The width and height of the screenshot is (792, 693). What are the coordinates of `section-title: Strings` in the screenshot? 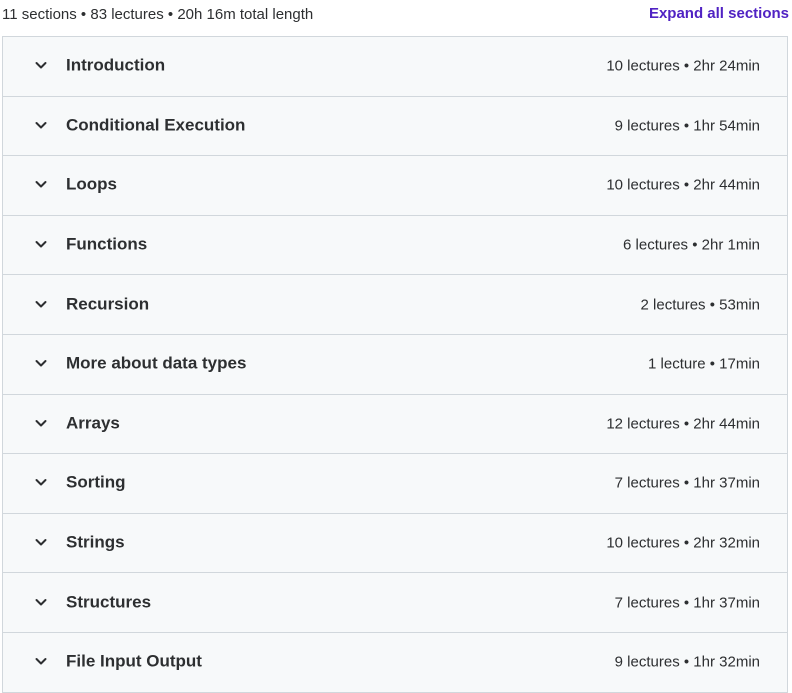 It's located at (95, 542).